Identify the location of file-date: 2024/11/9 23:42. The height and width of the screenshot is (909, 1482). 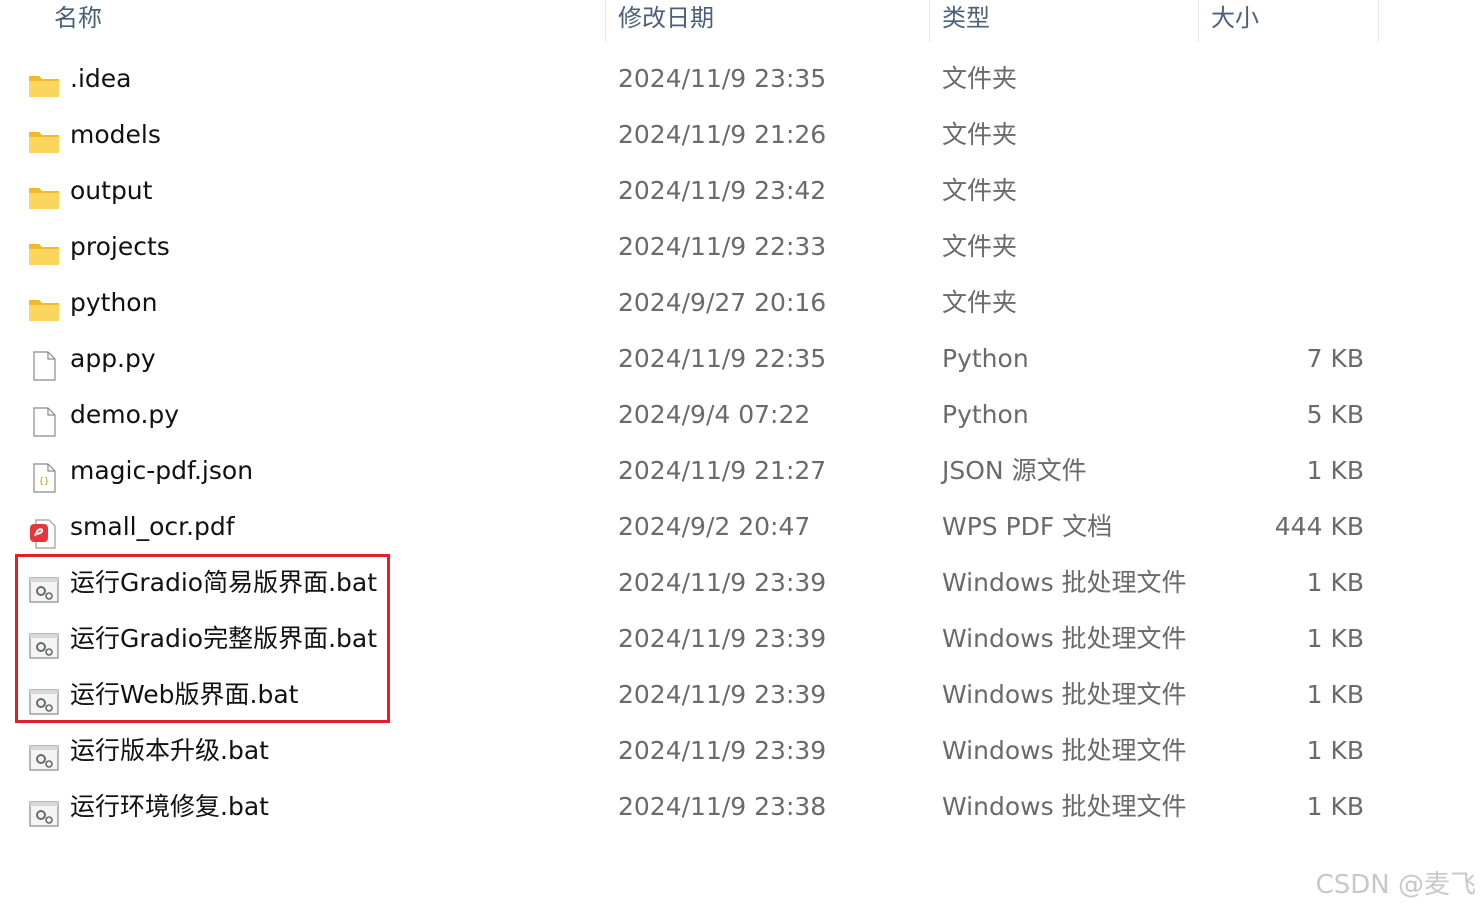
(722, 190).